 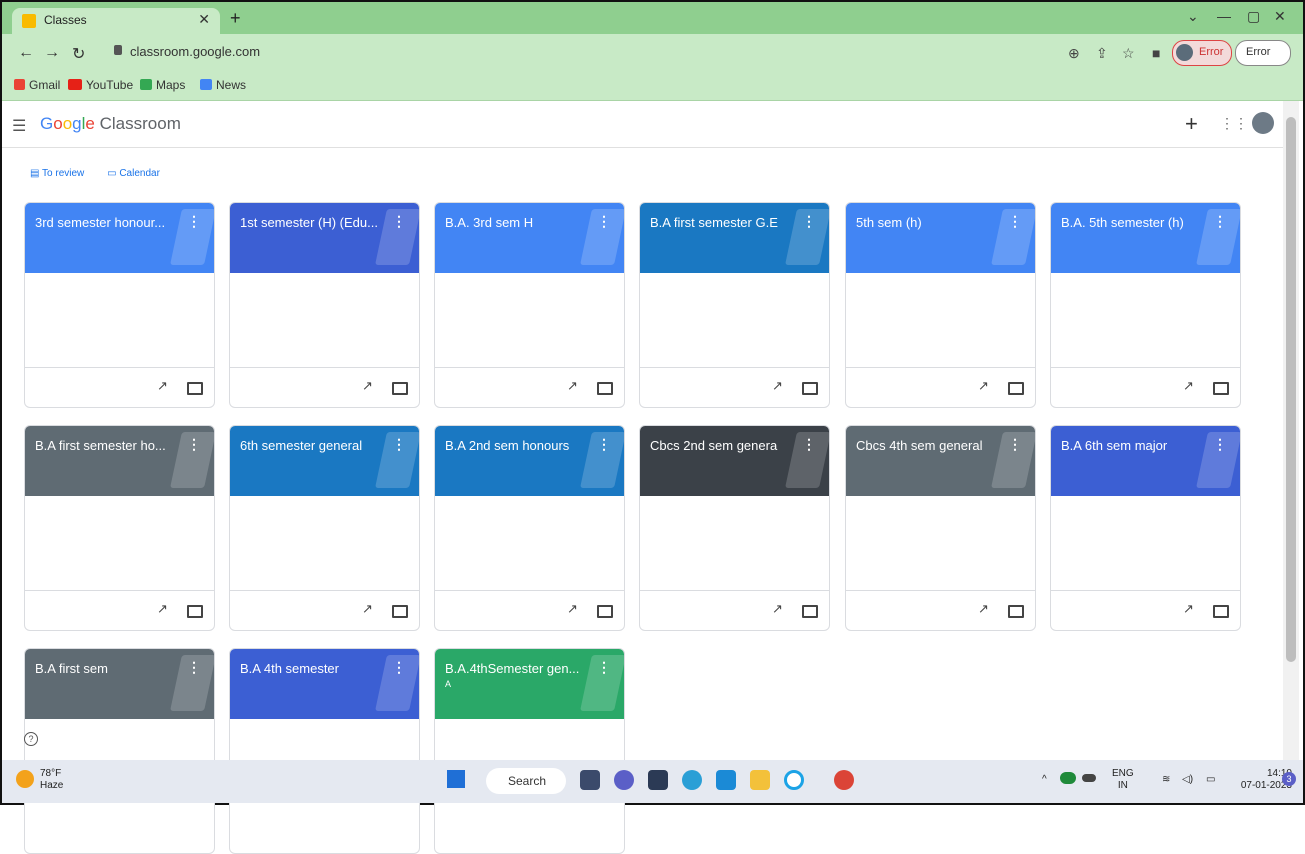 I want to click on class-card-header: 1st semester (H) (Edu... ⋮, so click(x=324, y=238).